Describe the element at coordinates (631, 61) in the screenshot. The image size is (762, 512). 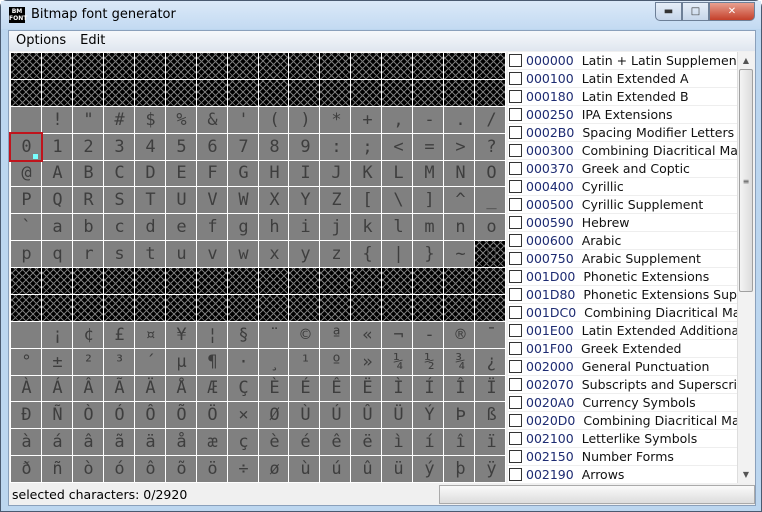
I see `range-list-item: 000000 Latin + Latin Supplement` at that location.